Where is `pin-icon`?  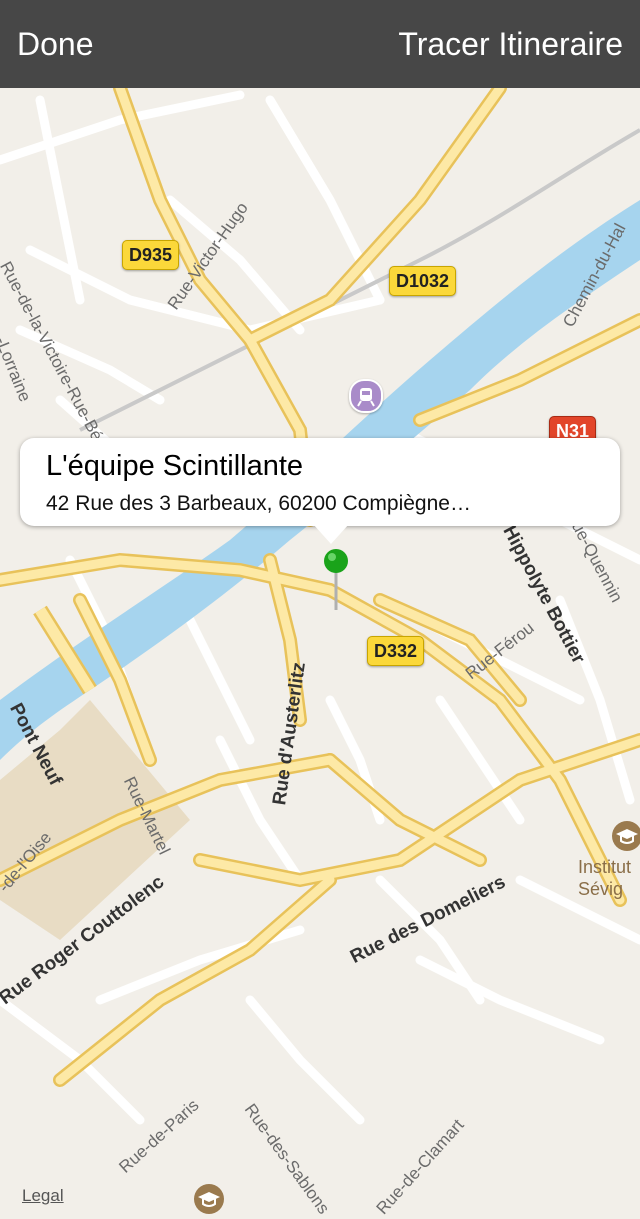 pin-icon is located at coordinates (337, 583).